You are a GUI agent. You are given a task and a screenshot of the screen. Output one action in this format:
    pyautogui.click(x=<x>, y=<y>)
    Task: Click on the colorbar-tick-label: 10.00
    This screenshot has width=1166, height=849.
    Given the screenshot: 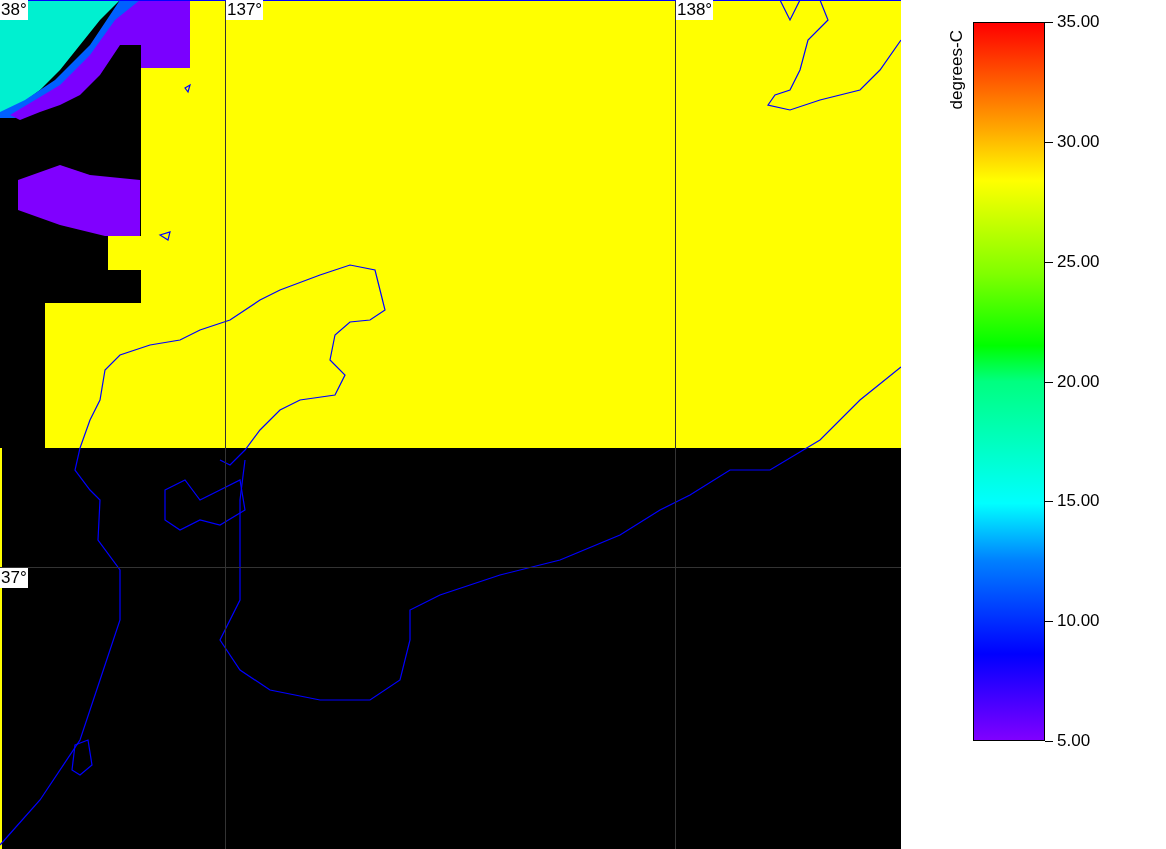 What is the action you would take?
    pyautogui.click(x=1078, y=621)
    